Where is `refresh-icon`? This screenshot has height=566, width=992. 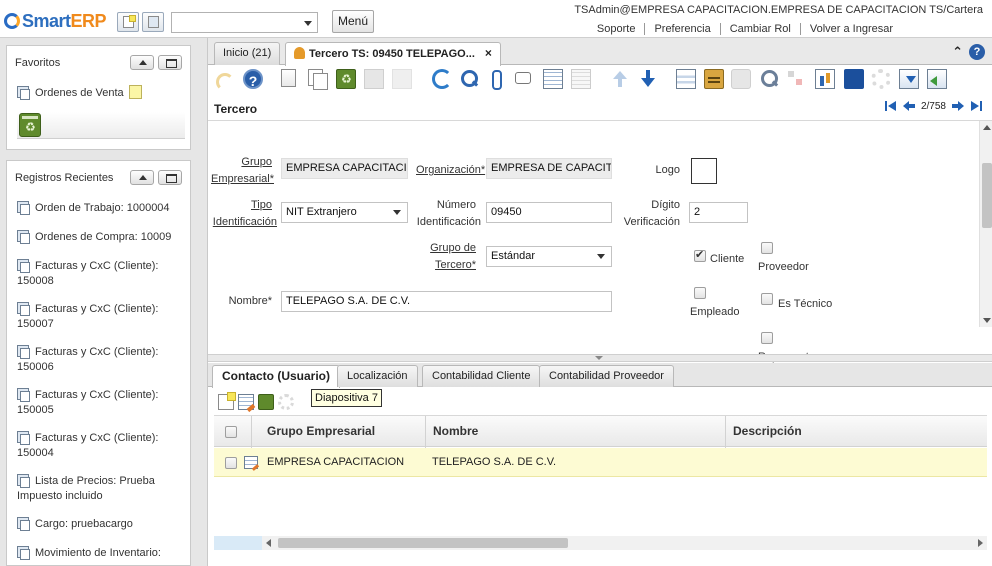 refresh-icon is located at coordinates (442, 79).